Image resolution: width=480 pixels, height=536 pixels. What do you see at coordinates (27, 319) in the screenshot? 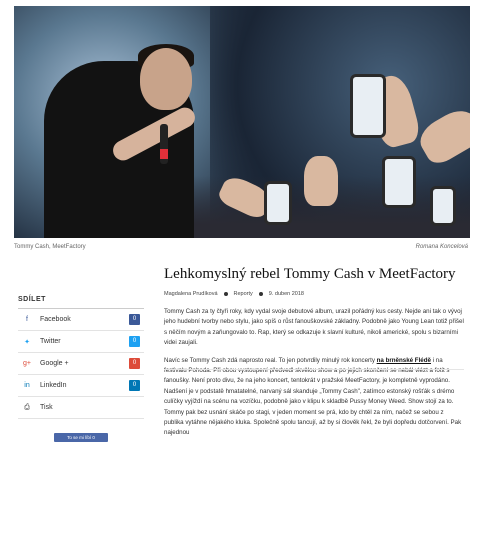
I see `facebook-icon: f` at bounding box center [27, 319].